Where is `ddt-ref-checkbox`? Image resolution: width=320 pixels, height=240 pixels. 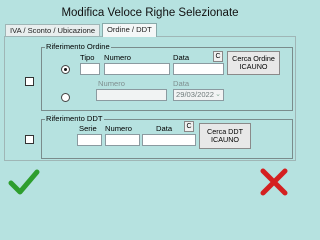
ddt-ref-checkbox is located at coordinates (29, 139).